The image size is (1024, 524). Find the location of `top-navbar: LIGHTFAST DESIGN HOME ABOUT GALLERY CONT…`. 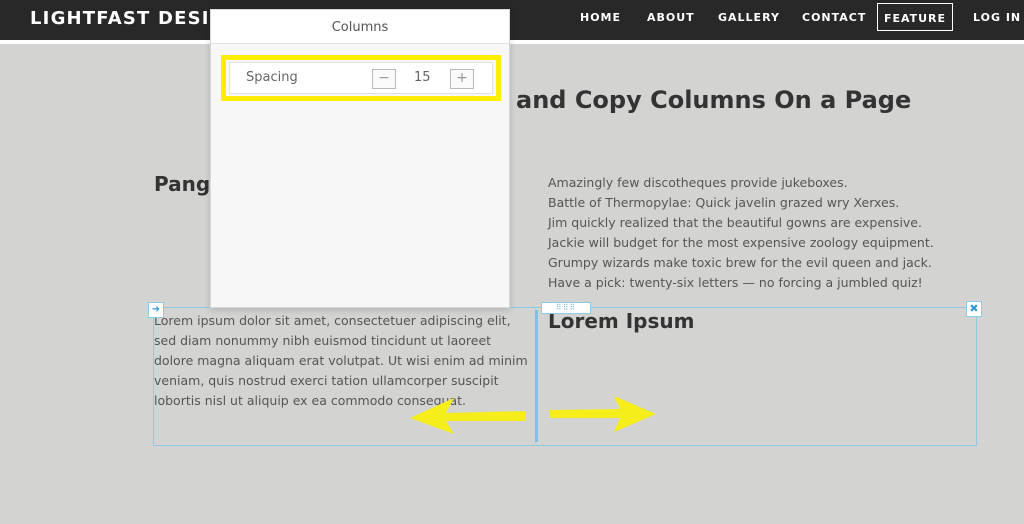

top-navbar: LIGHTFAST DESIGN HOME ABOUT GALLERY CONT… is located at coordinates (512, 20).